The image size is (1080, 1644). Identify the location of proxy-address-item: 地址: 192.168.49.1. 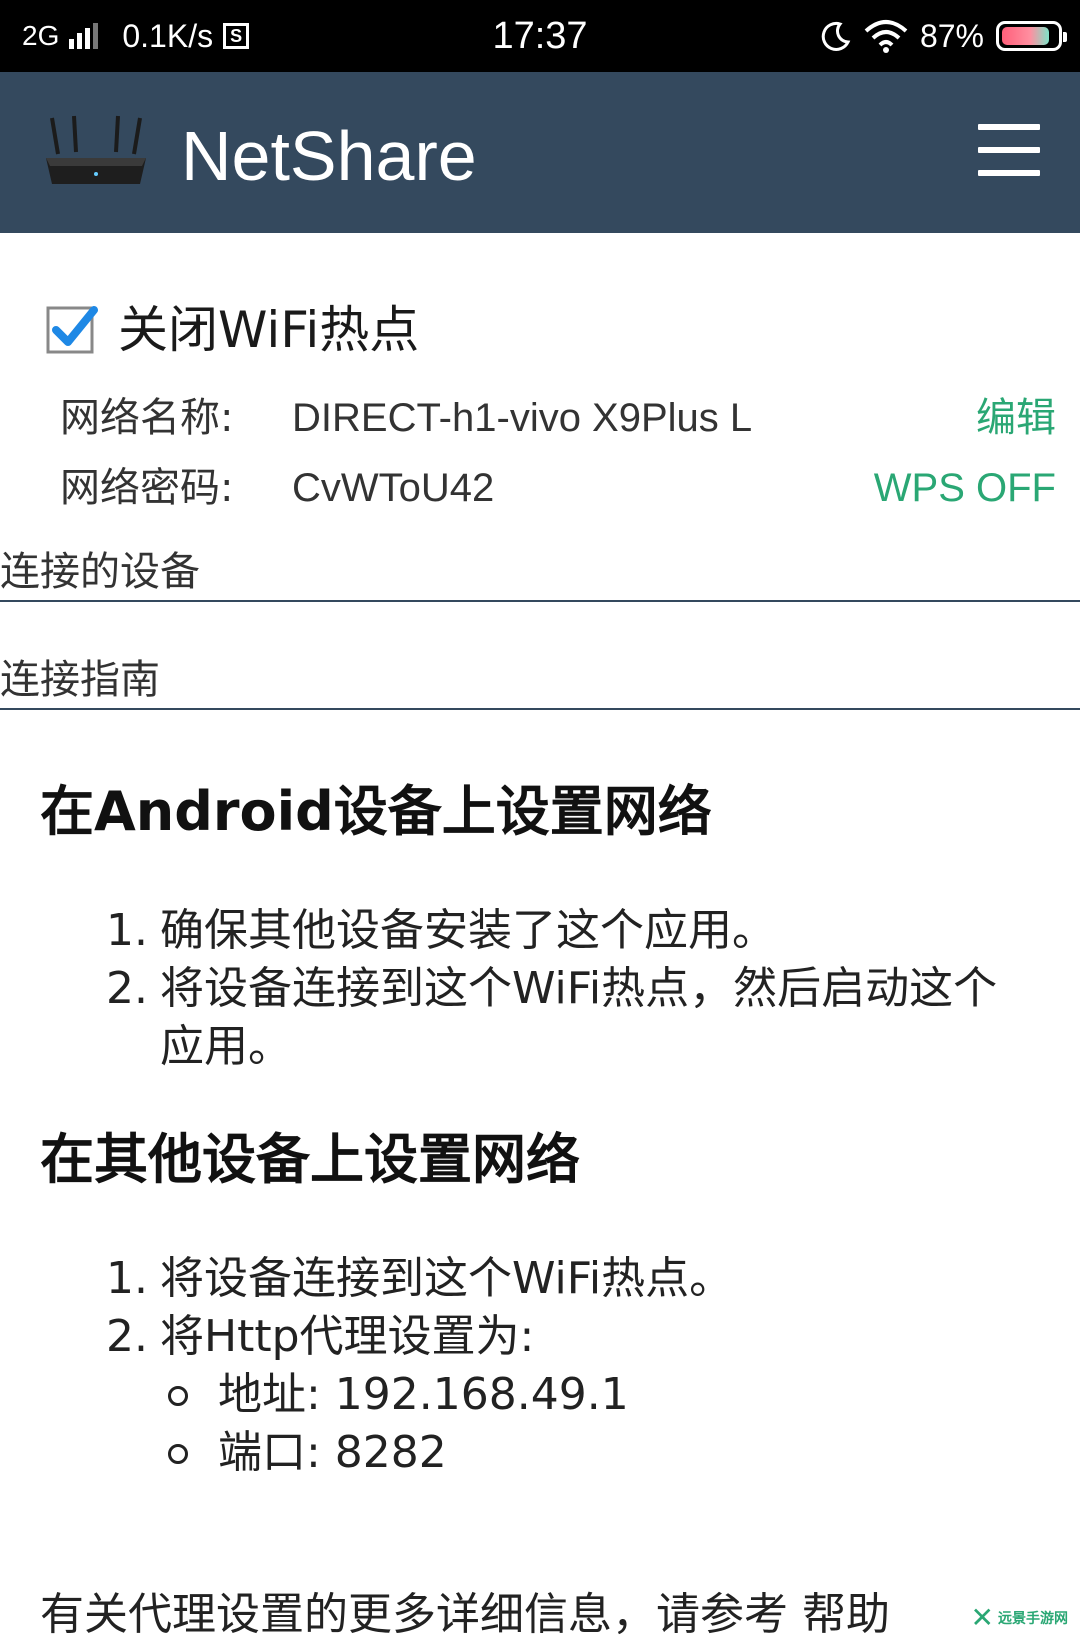
(570, 1395).